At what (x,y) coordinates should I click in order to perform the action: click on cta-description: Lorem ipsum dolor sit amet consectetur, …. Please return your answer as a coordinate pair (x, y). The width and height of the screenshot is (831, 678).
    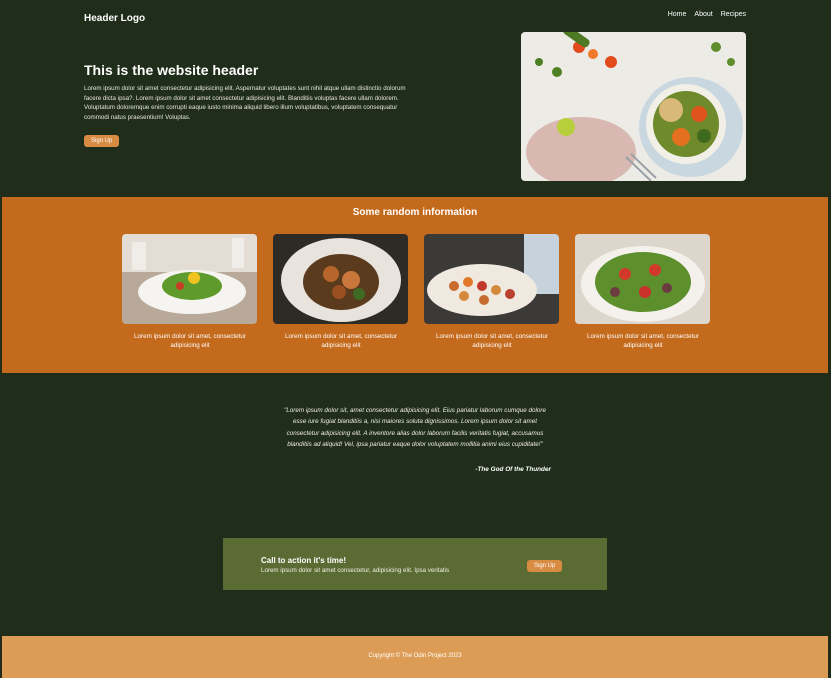
    Looking at the image, I should click on (355, 570).